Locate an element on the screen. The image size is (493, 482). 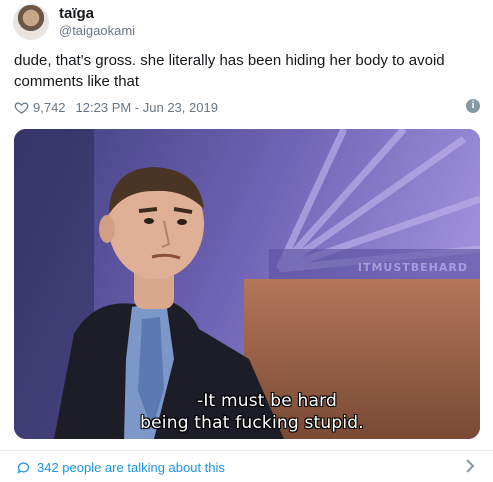
heart-outline-icon is located at coordinates (21, 107).